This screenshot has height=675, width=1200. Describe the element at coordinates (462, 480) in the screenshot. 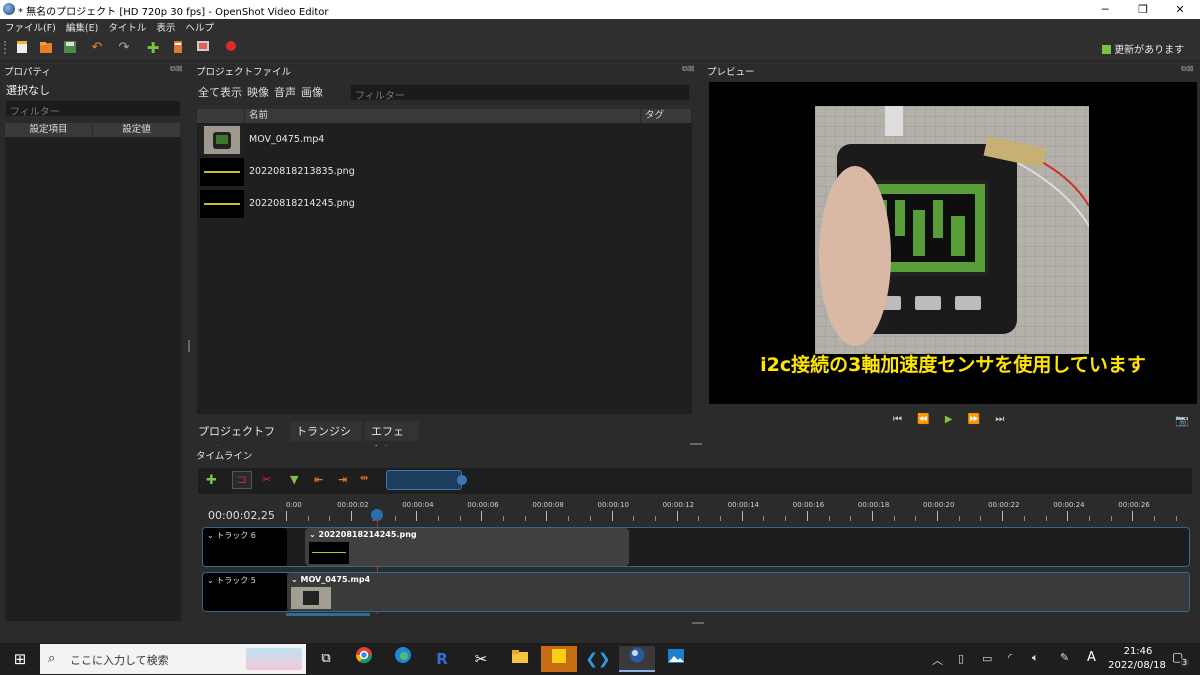

I see `zoom-handle` at that location.